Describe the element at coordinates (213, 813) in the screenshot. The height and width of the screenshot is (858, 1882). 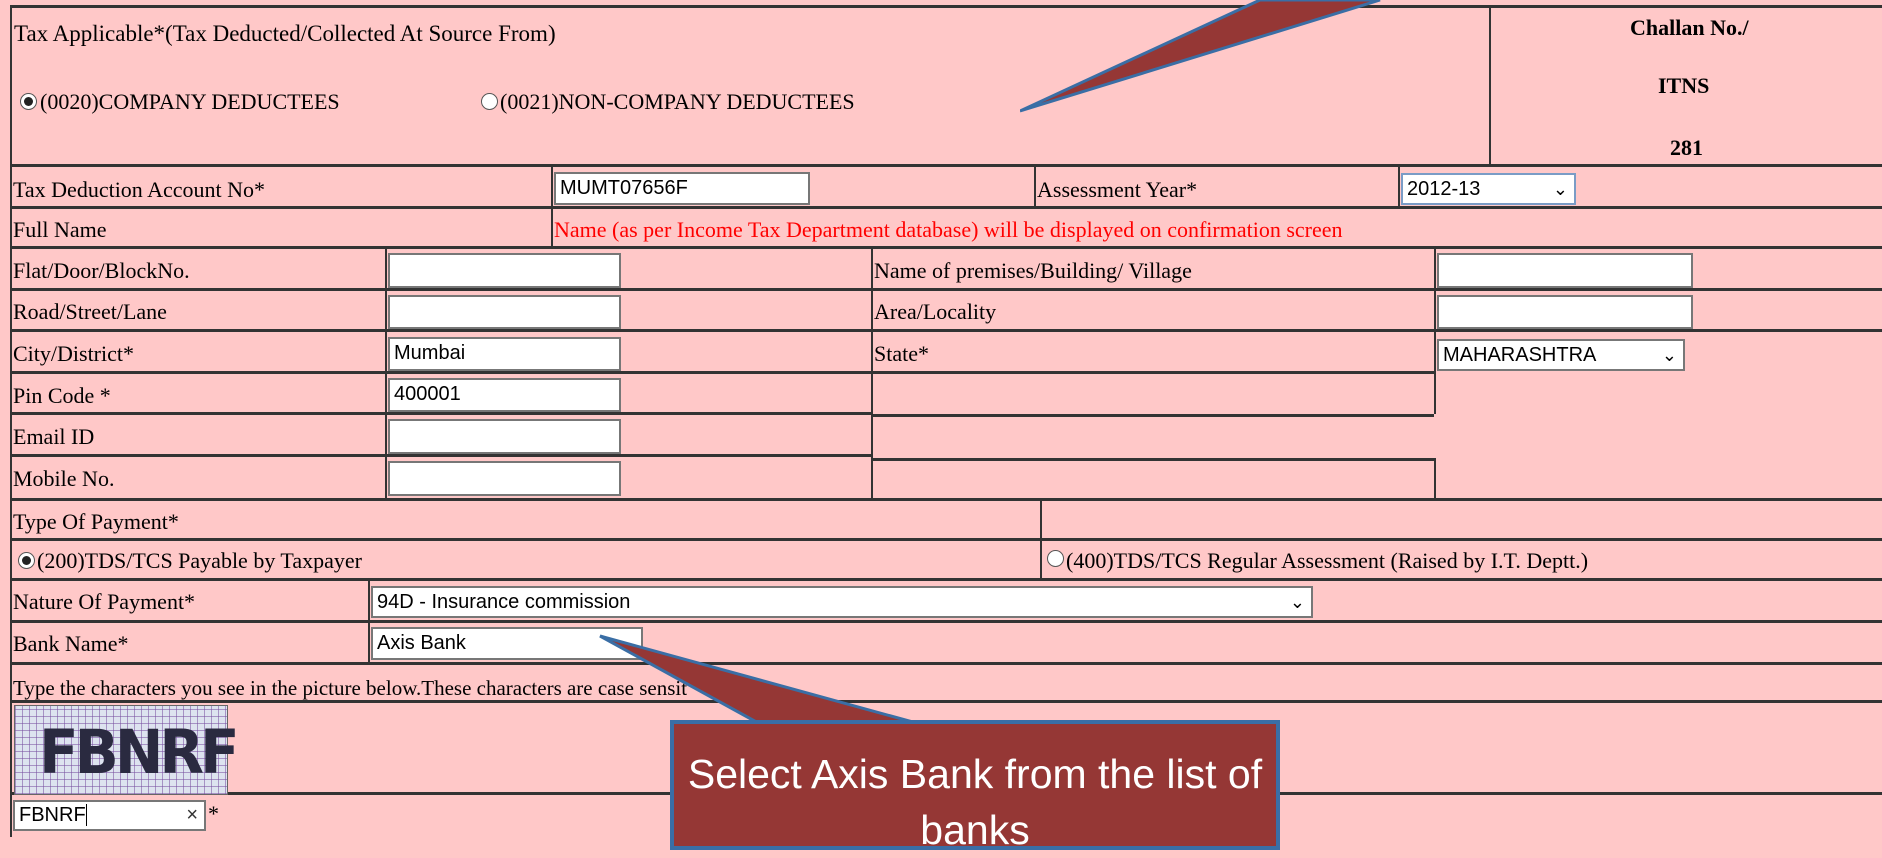
I see `required-mark: *` at that location.